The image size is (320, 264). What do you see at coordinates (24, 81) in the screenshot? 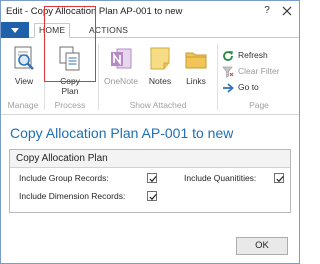
I see `view-label: View` at bounding box center [24, 81].